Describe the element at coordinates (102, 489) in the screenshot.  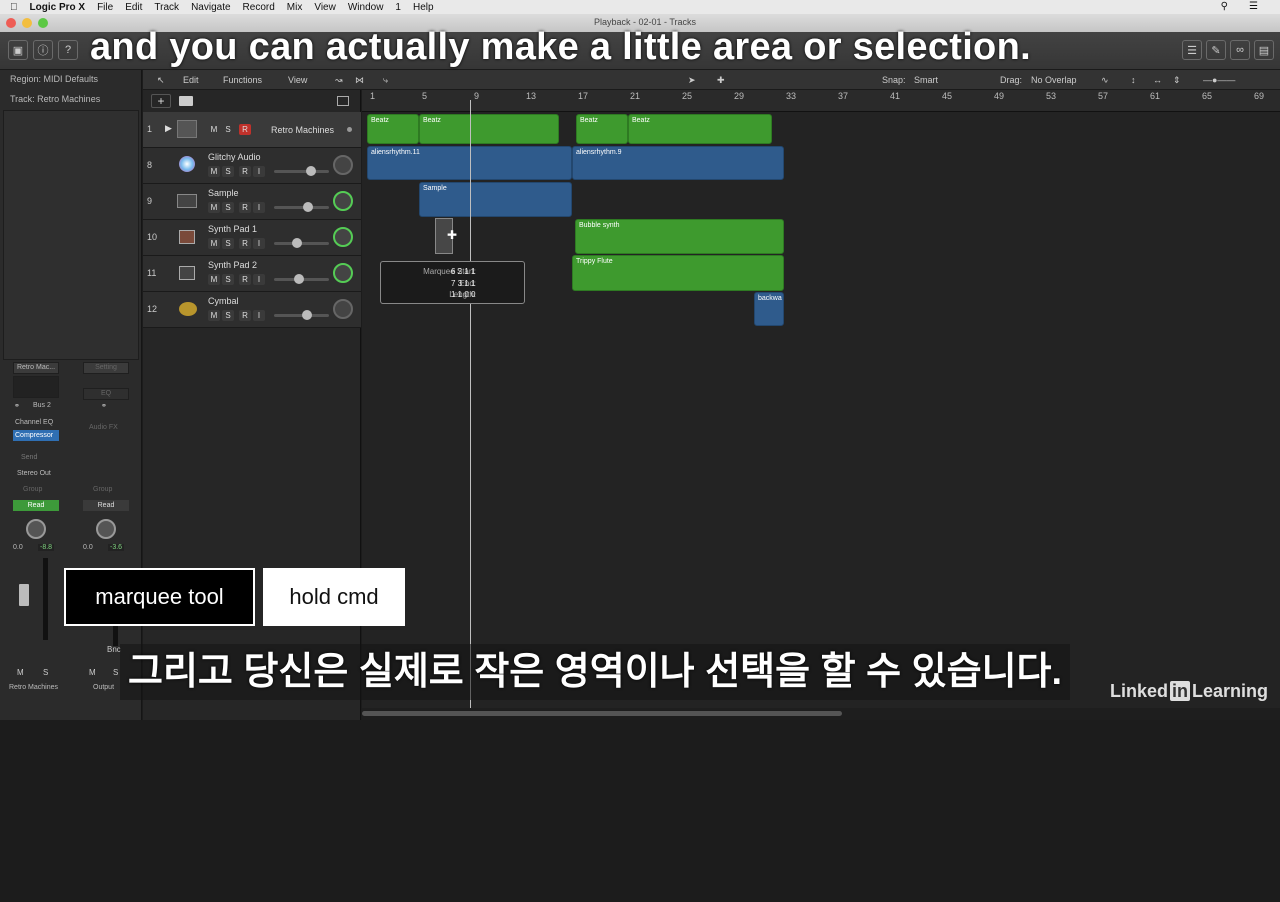
I see `group-slot-2: Group` at that location.